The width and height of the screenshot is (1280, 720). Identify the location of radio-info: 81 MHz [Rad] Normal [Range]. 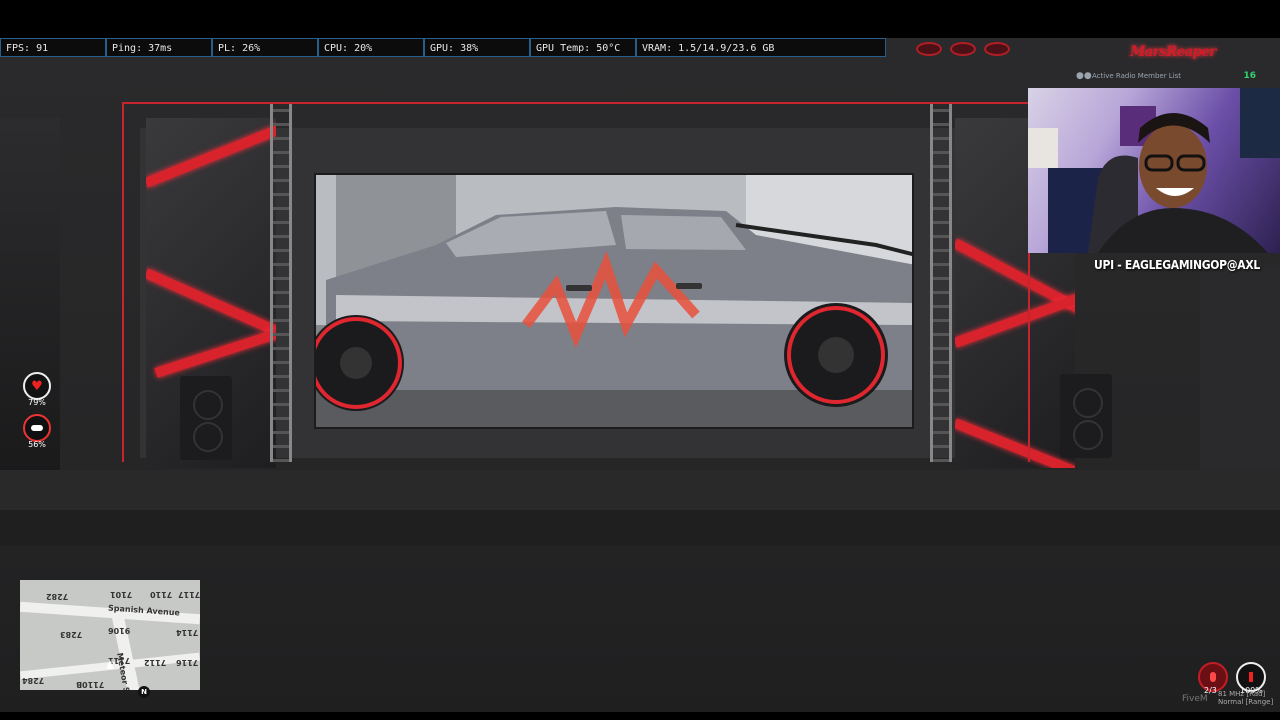
(1245, 698).